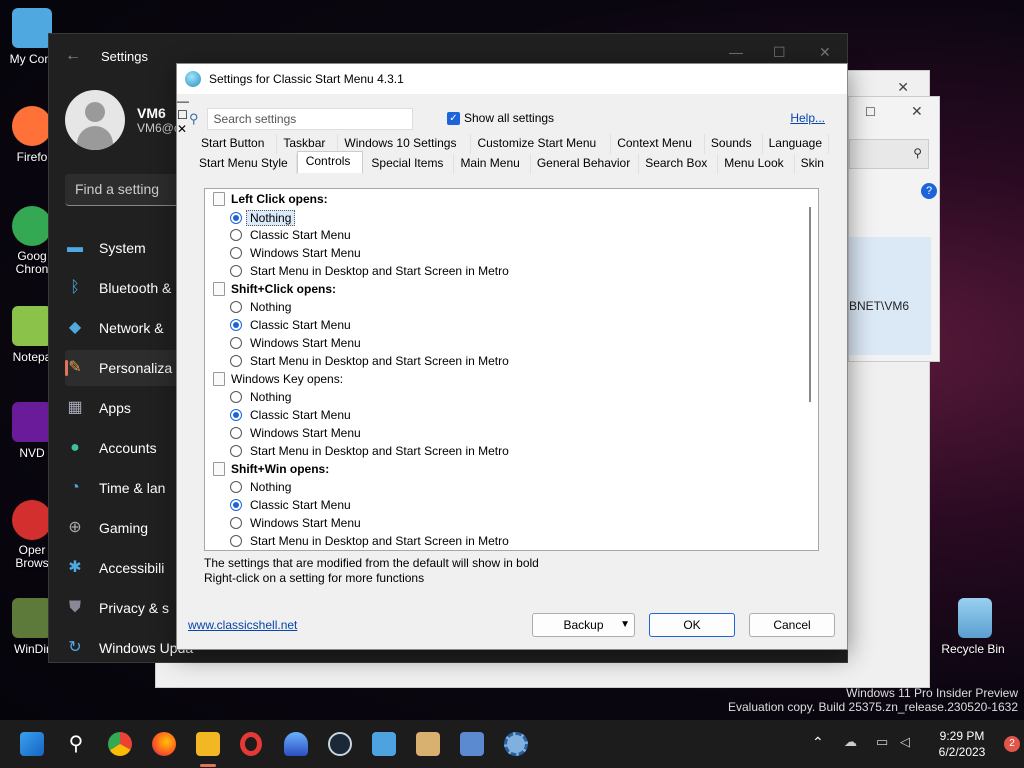 This screenshot has width=1024, height=768. Describe the element at coordinates (32, 744) in the screenshot. I see `start-button` at that location.